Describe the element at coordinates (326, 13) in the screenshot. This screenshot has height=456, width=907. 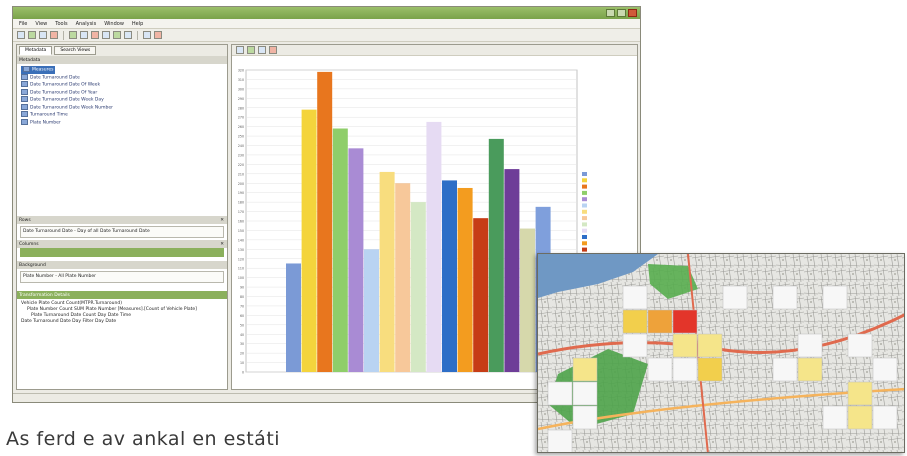
I see `window-titlebar` at that location.